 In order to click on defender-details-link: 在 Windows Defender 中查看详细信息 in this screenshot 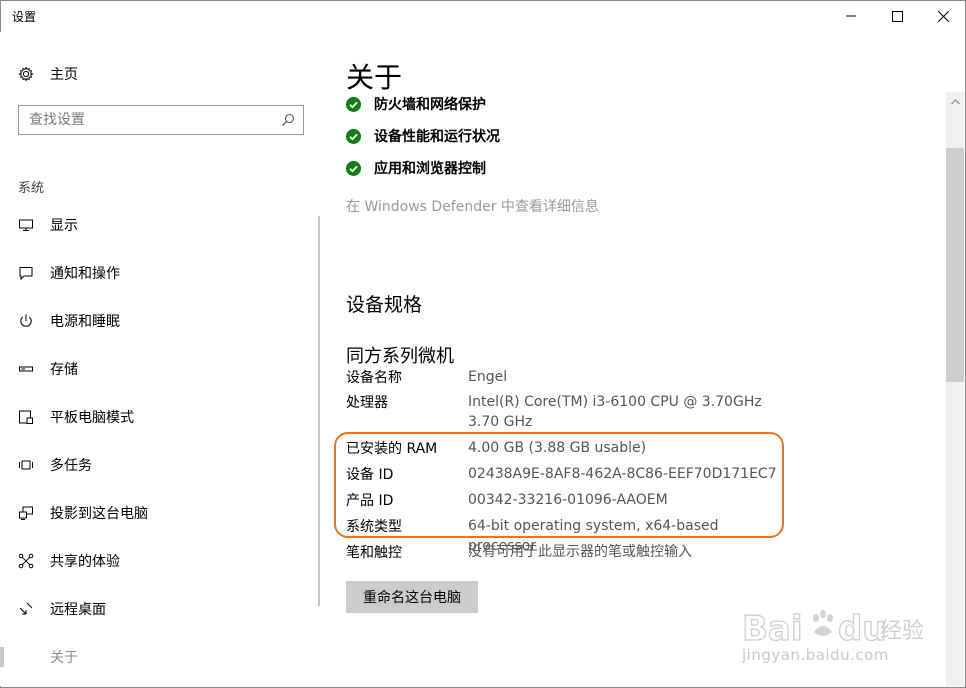, I will do `click(472, 206)`.